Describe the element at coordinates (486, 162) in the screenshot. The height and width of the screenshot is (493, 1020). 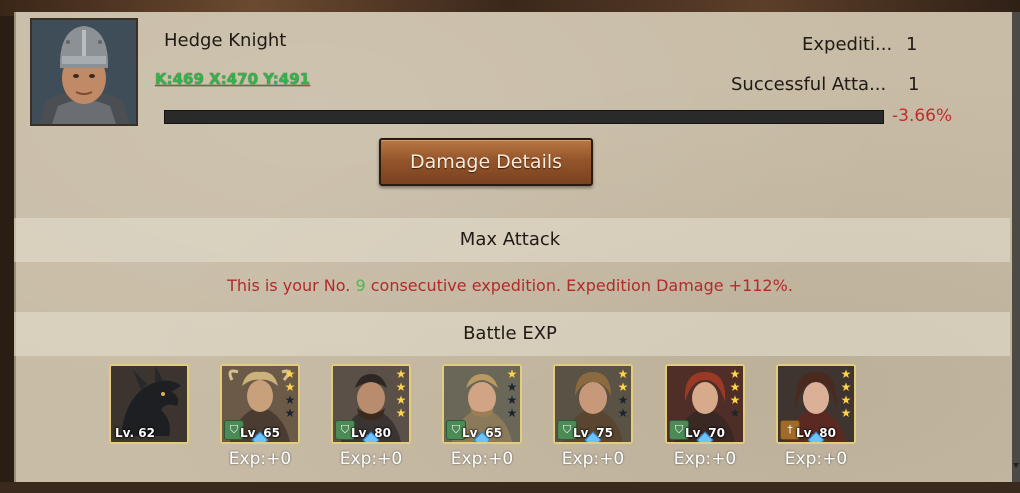
I see `damage-details-button: Damage Details` at that location.